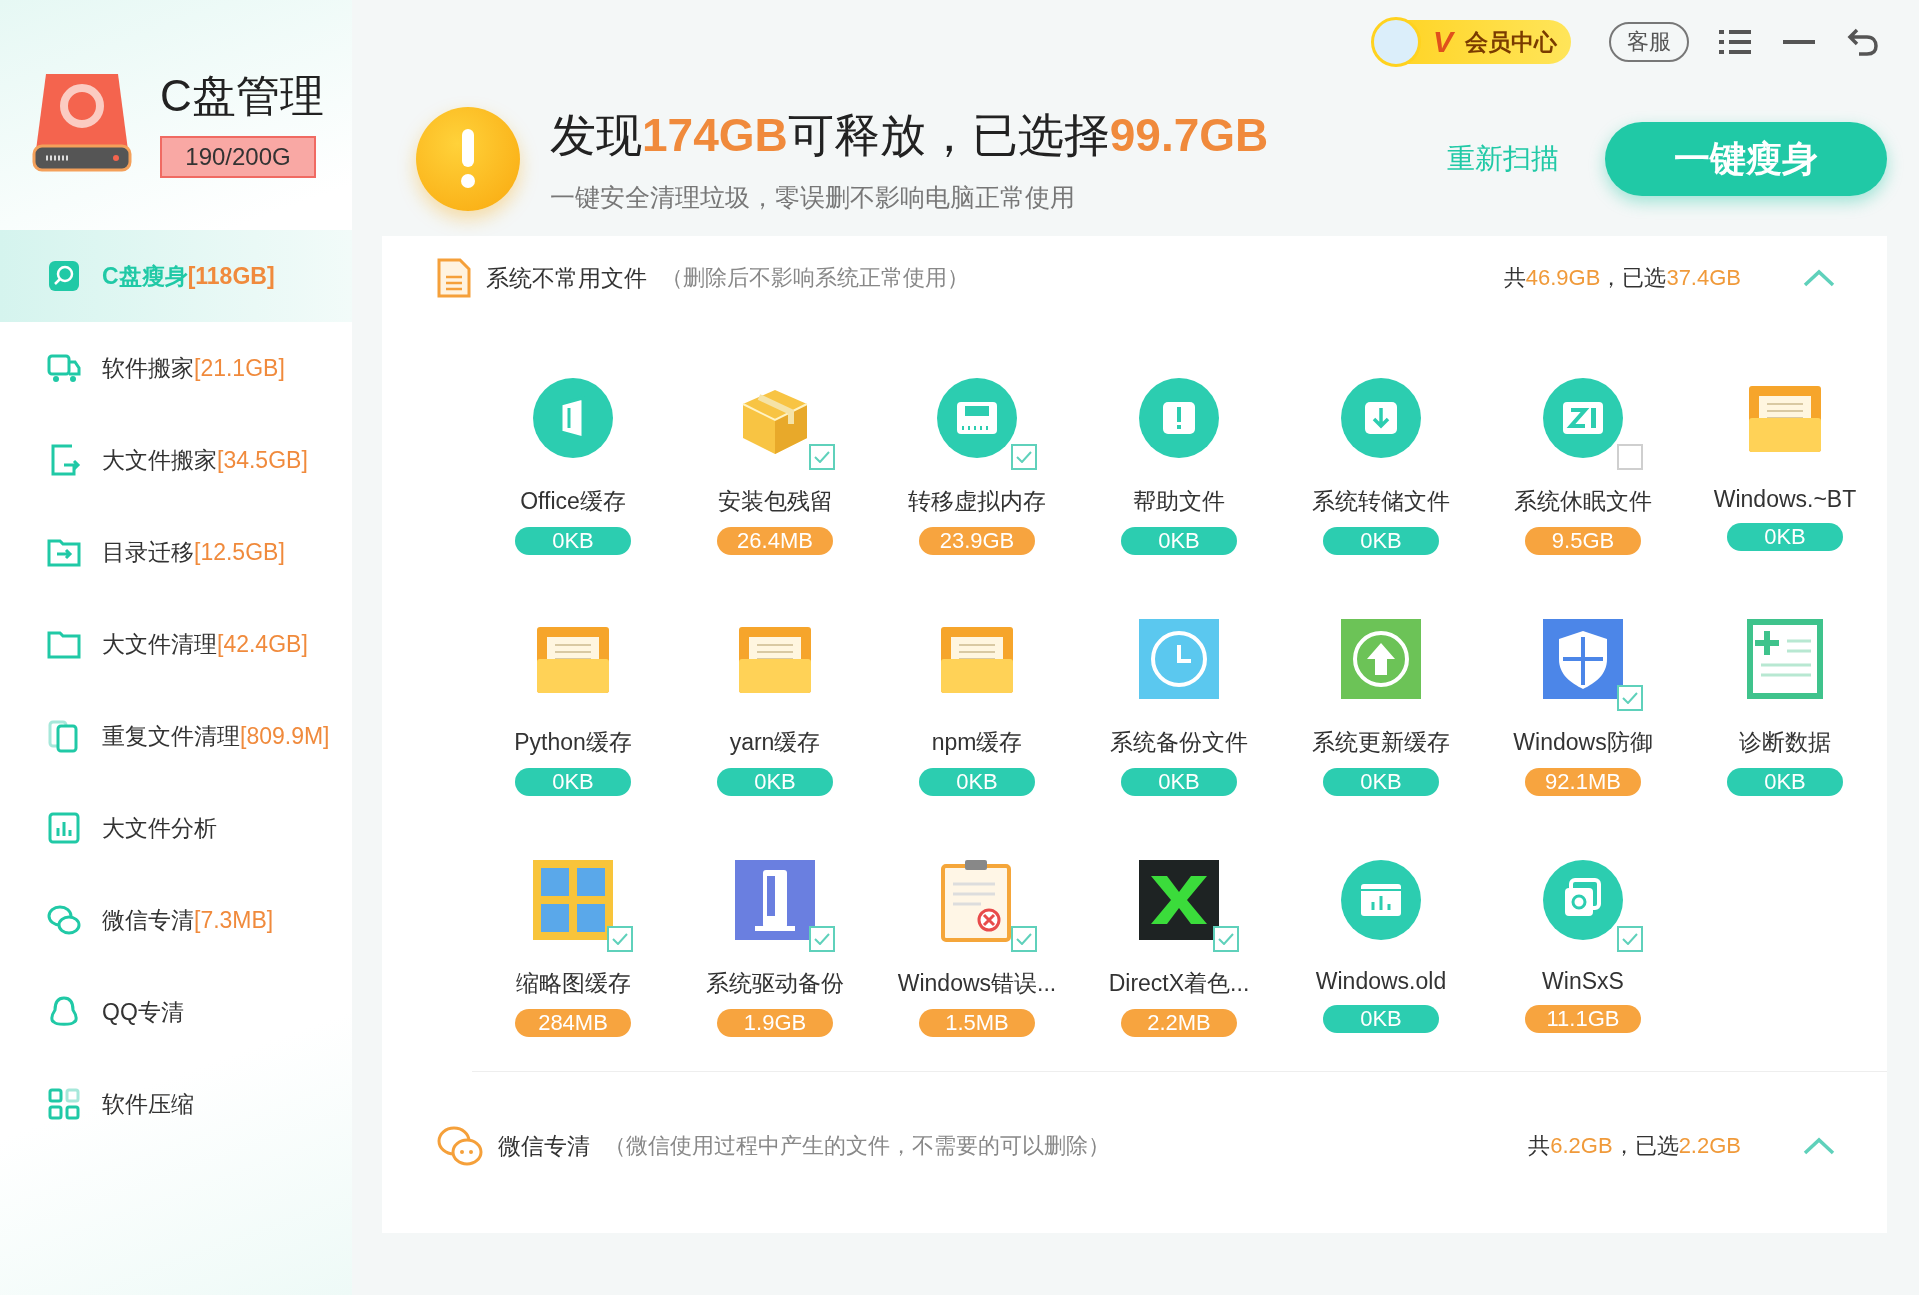 Image resolution: width=1919 pixels, height=1295 pixels. What do you see at coordinates (1179, 900) in the screenshot?
I see `cross-icon` at bounding box center [1179, 900].